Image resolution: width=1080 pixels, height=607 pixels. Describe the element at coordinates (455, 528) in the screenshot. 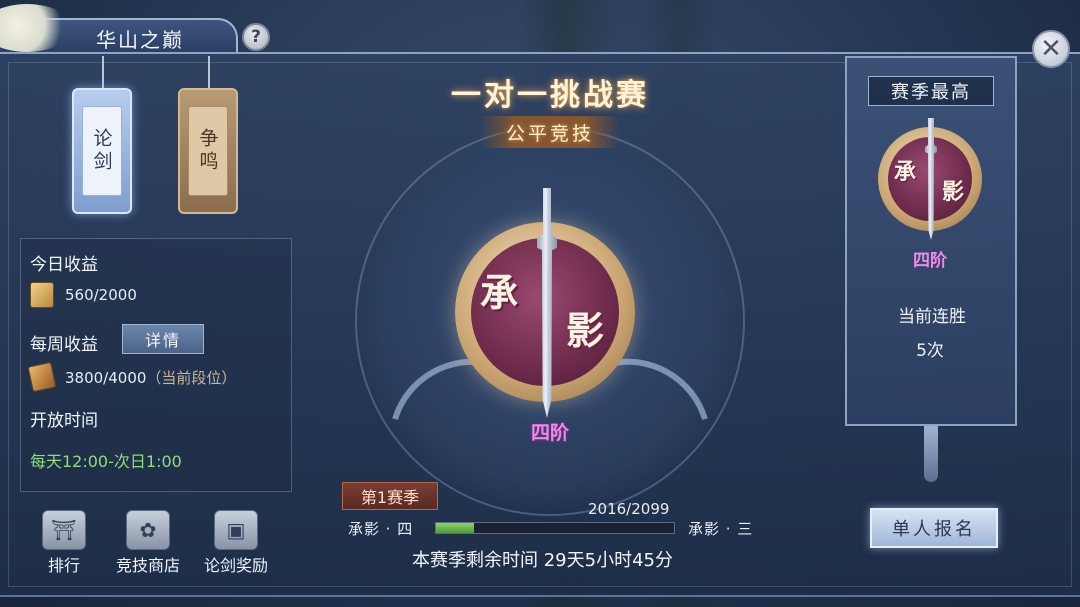

I see `rank-progress-fill` at that location.